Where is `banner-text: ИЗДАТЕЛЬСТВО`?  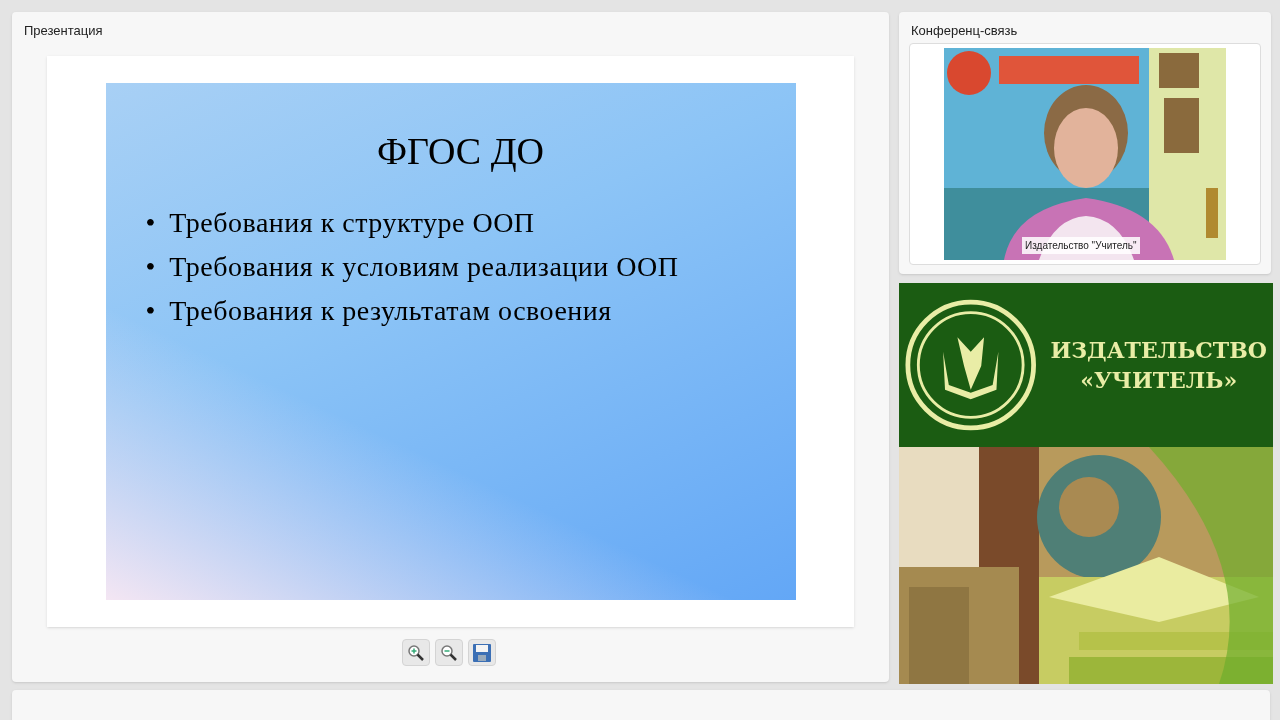 banner-text: ИЗДАТЕЛЬСТВО is located at coordinates (1158, 350).